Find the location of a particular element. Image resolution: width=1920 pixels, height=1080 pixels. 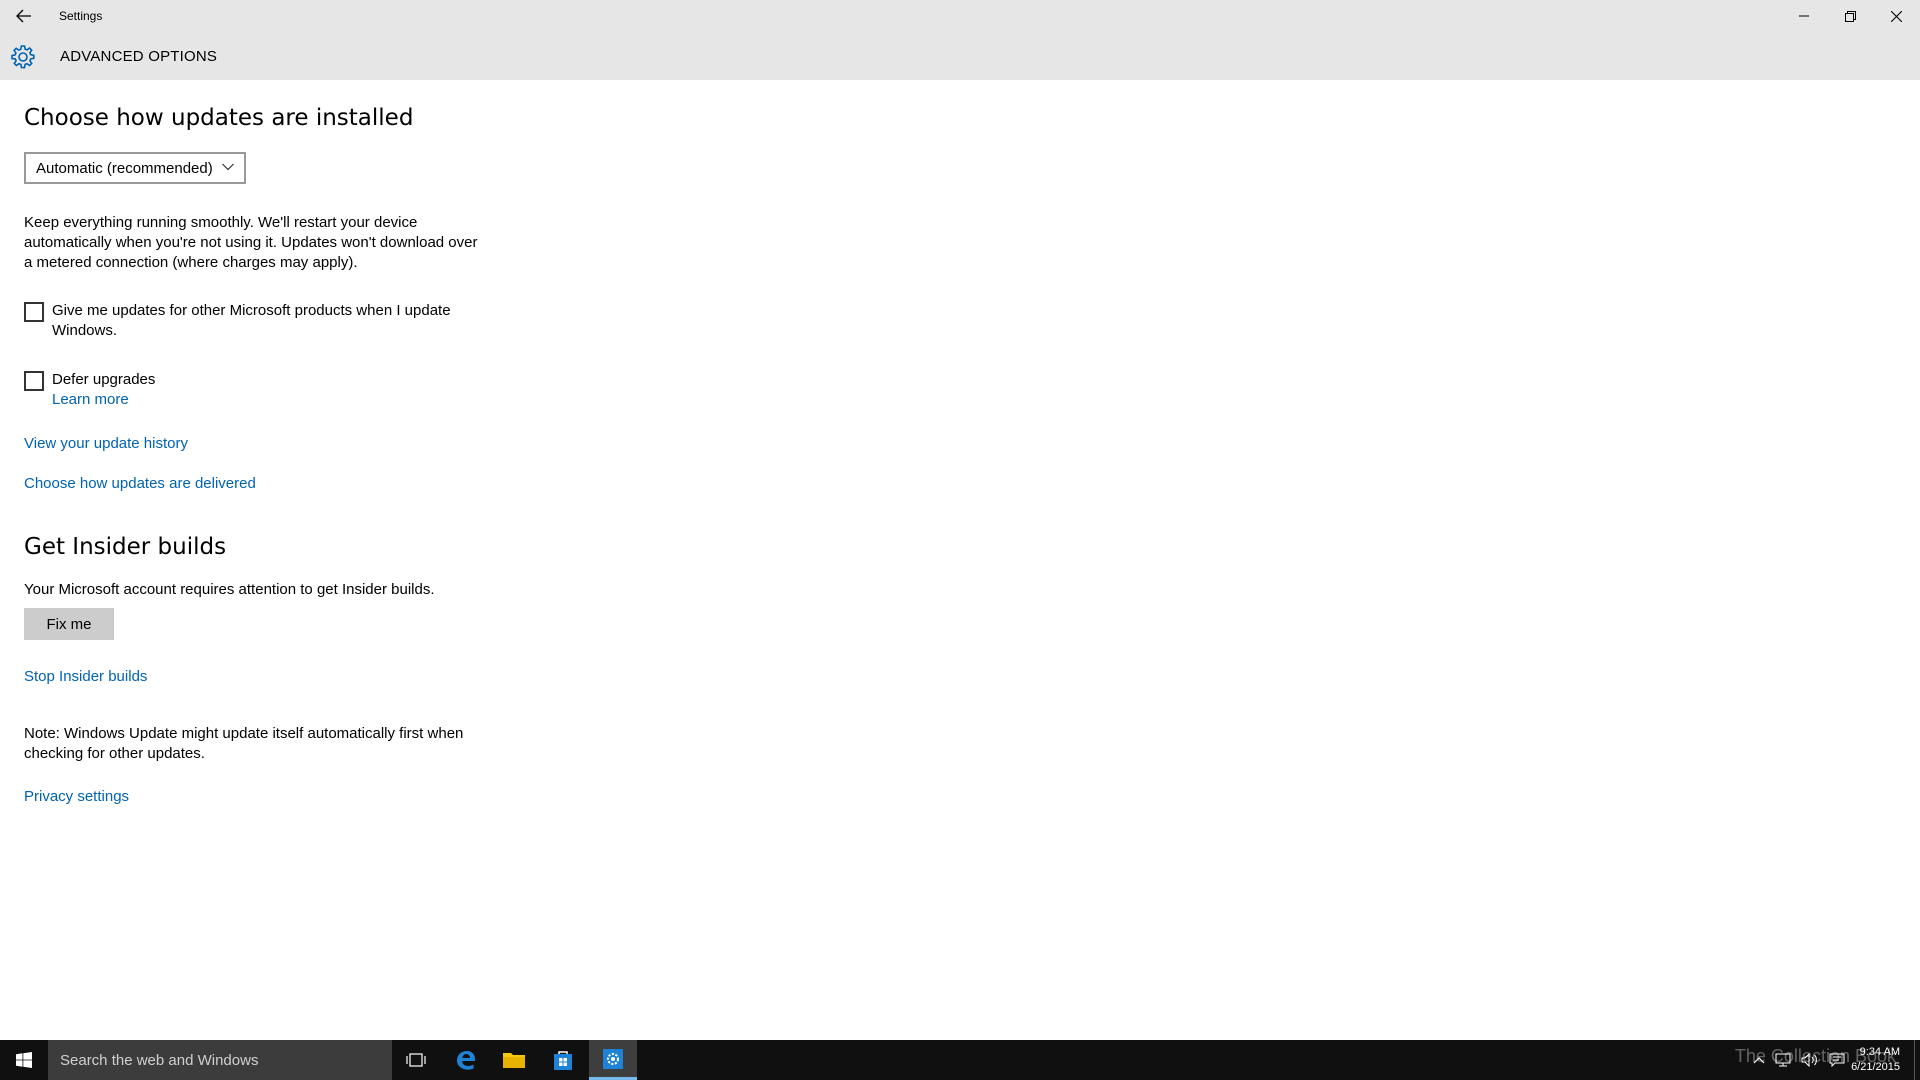

title-bar: Settings is located at coordinates (960, 16).